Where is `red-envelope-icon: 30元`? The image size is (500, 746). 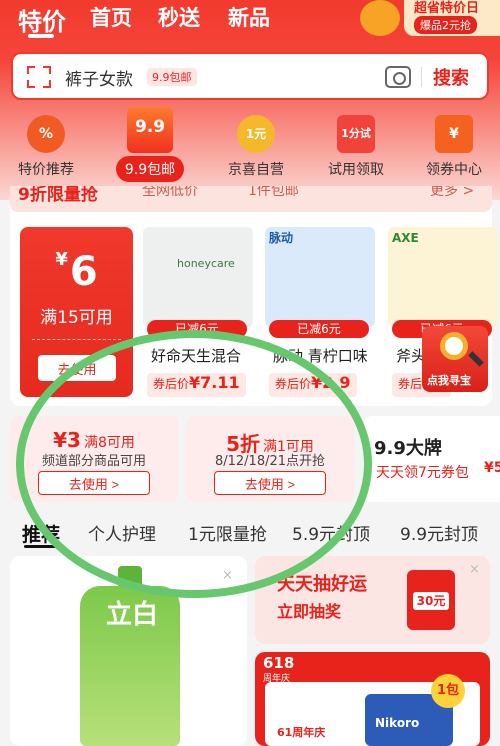 red-envelope-icon: 30元 is located at coordinates (431, 600).